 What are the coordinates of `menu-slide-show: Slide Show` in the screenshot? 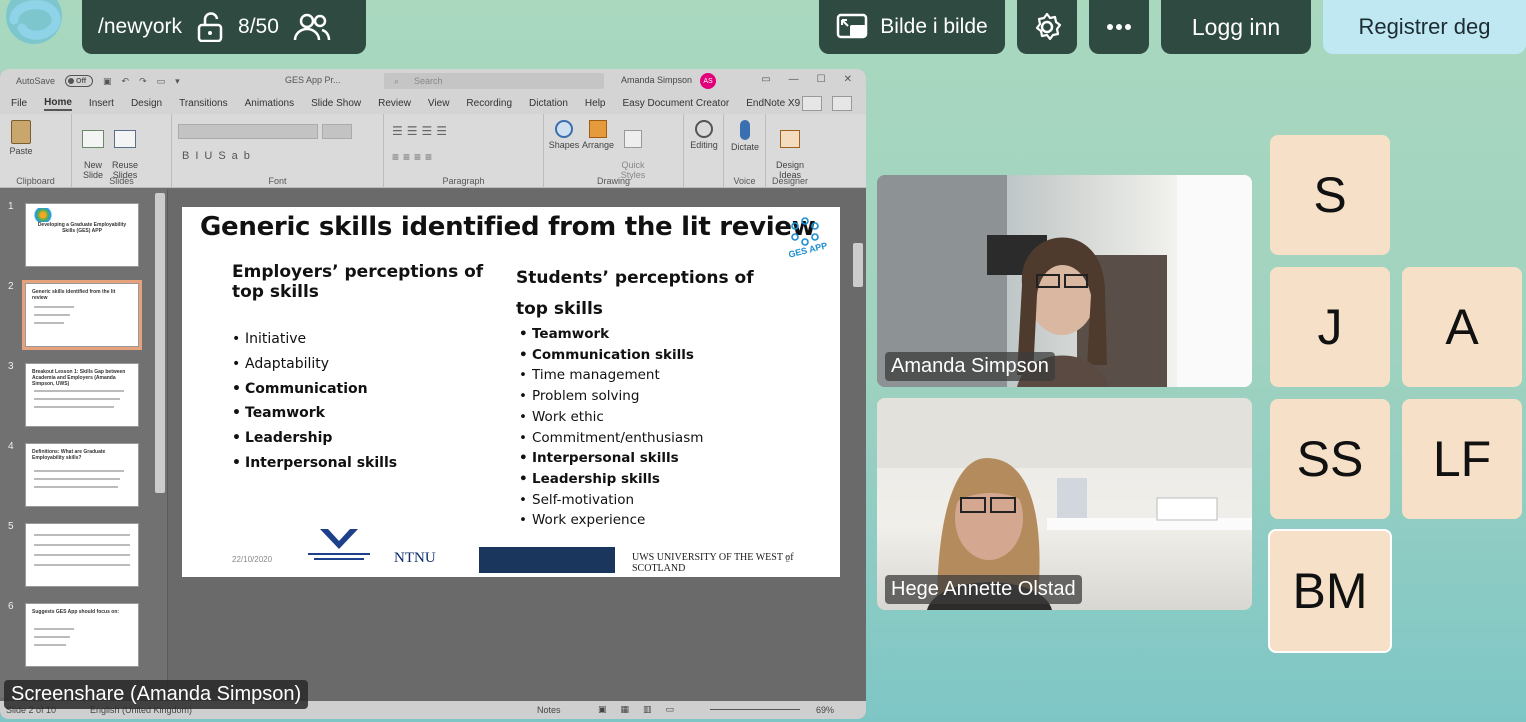 It's located at (336, 103).